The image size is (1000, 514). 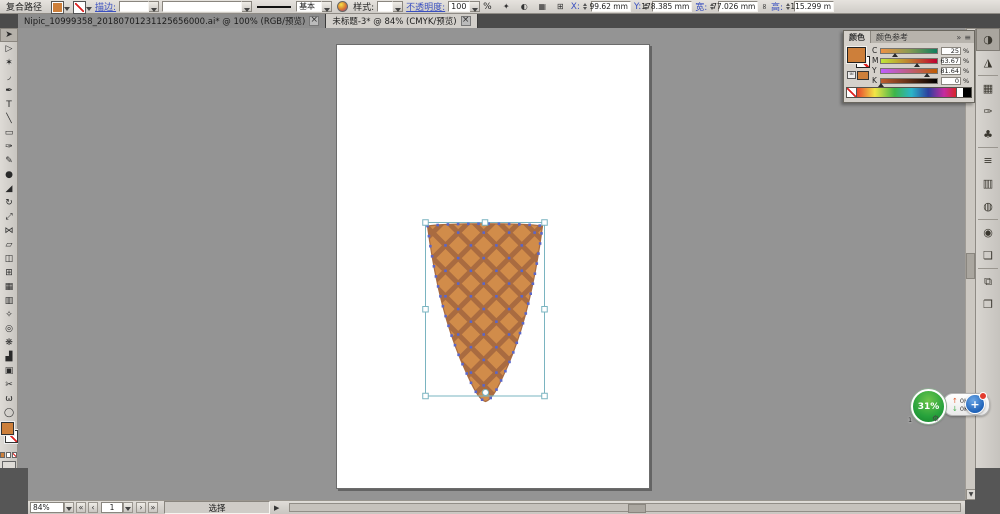 What do you see at coordinates (80, 7) in the screenshot?
I see `stroke-color-swatch` at bounding box center [80, 7].